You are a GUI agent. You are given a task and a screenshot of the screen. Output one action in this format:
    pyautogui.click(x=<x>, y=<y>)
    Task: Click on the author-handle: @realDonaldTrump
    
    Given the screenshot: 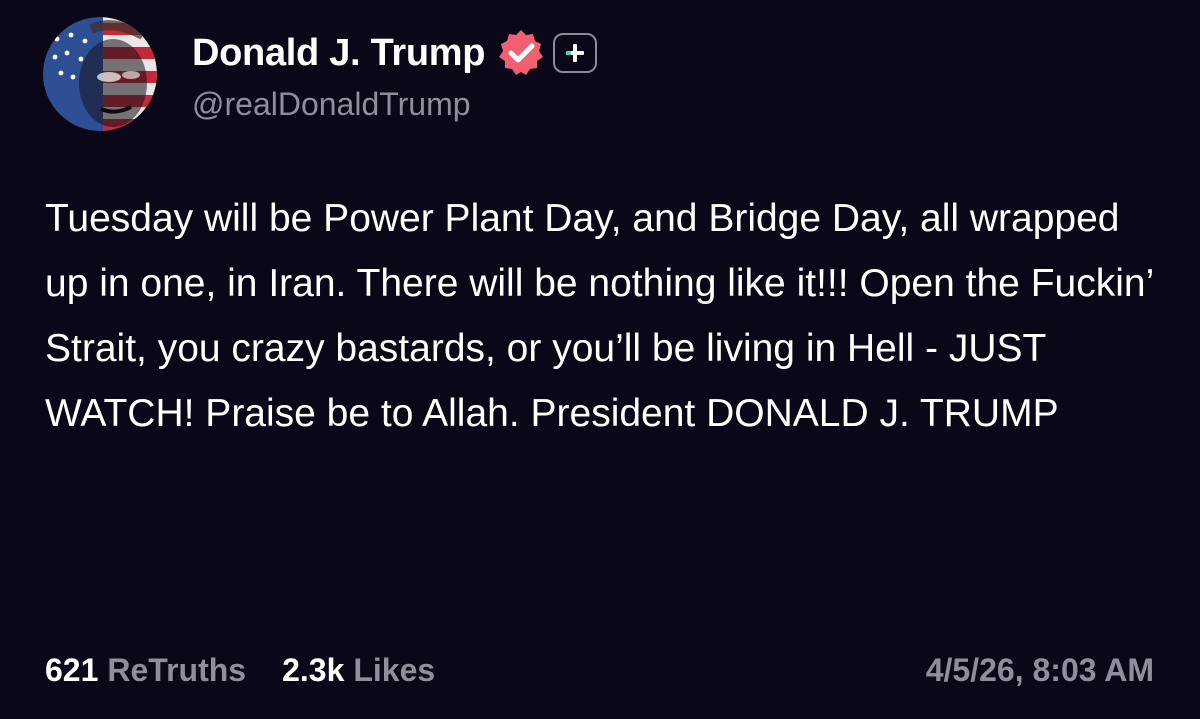 What is the action you would take?
    pyautogui.click(x=331, y=104)
    